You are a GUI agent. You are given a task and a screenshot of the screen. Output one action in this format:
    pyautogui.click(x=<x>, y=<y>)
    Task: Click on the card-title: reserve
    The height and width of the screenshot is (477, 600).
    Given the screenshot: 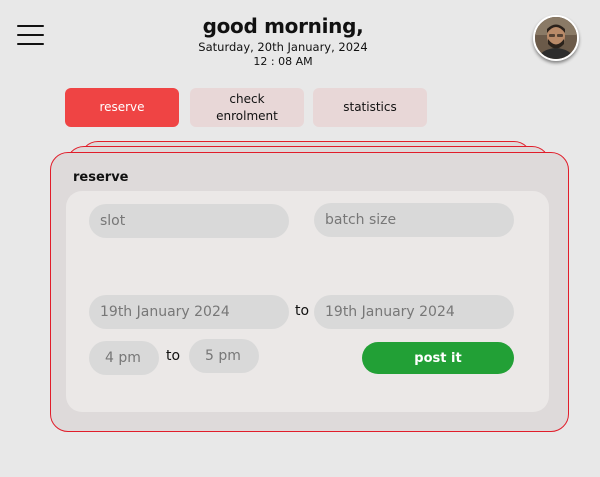 What is the action you would take?
    pyautogui.click(x=101, y=177)
    